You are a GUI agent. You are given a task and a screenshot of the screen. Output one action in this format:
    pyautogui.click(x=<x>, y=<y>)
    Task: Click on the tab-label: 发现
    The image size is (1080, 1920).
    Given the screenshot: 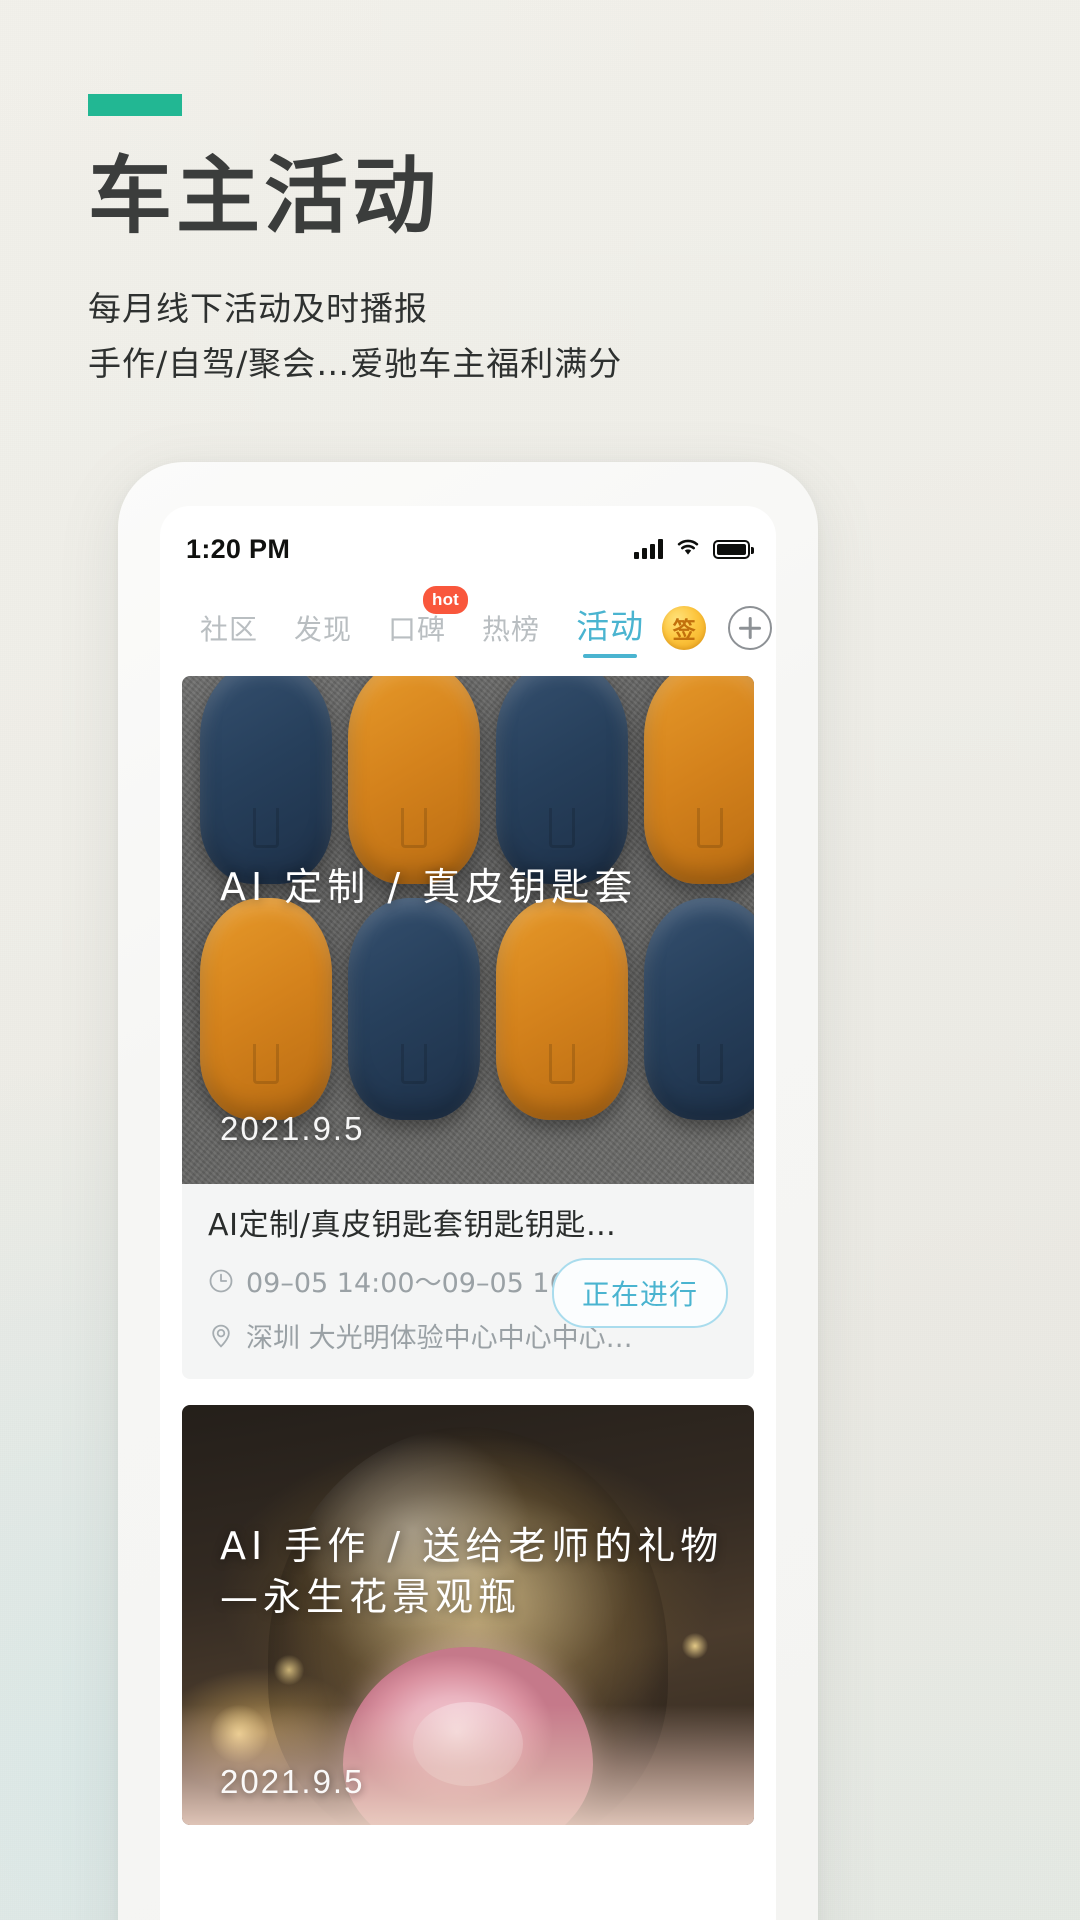 What is the action you would take?
    pyautogui.click(x=323, y=629)
    